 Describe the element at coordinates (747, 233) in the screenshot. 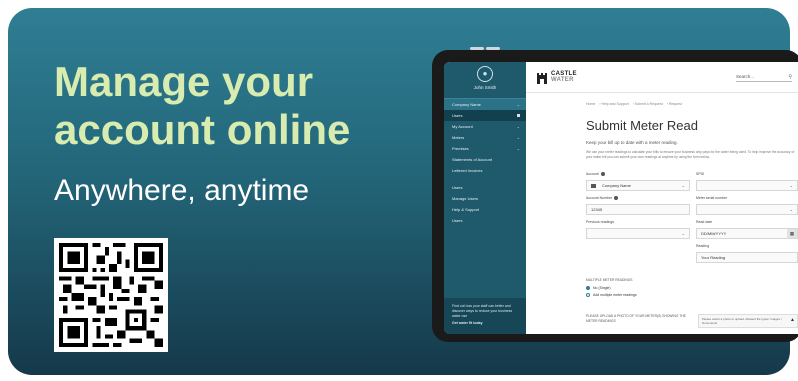

I see `read-date-field: DD/MM/YYYY ▦` at that location.